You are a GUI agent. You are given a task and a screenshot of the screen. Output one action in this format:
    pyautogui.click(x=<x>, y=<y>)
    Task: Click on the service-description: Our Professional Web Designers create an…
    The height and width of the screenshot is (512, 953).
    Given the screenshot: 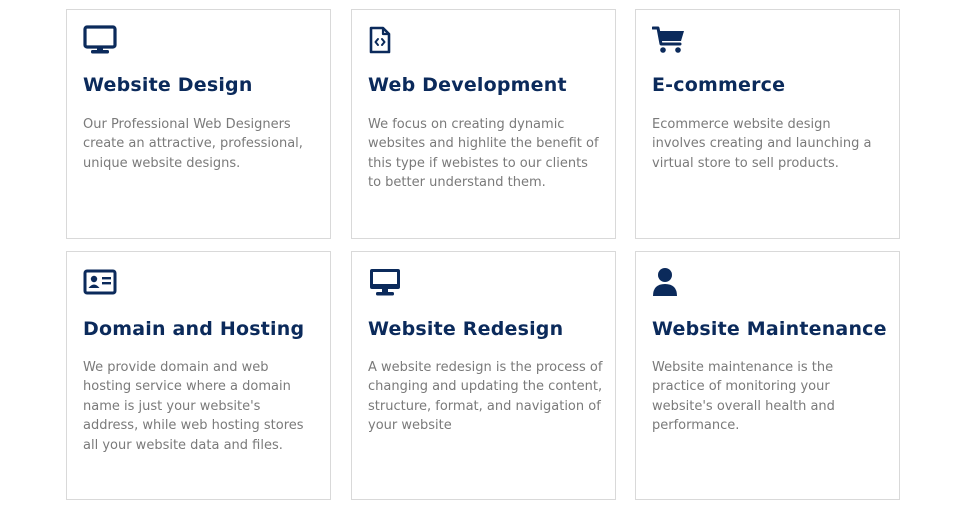 What is the action you would take?
    pyautogui.click(x=193, y=144)
    